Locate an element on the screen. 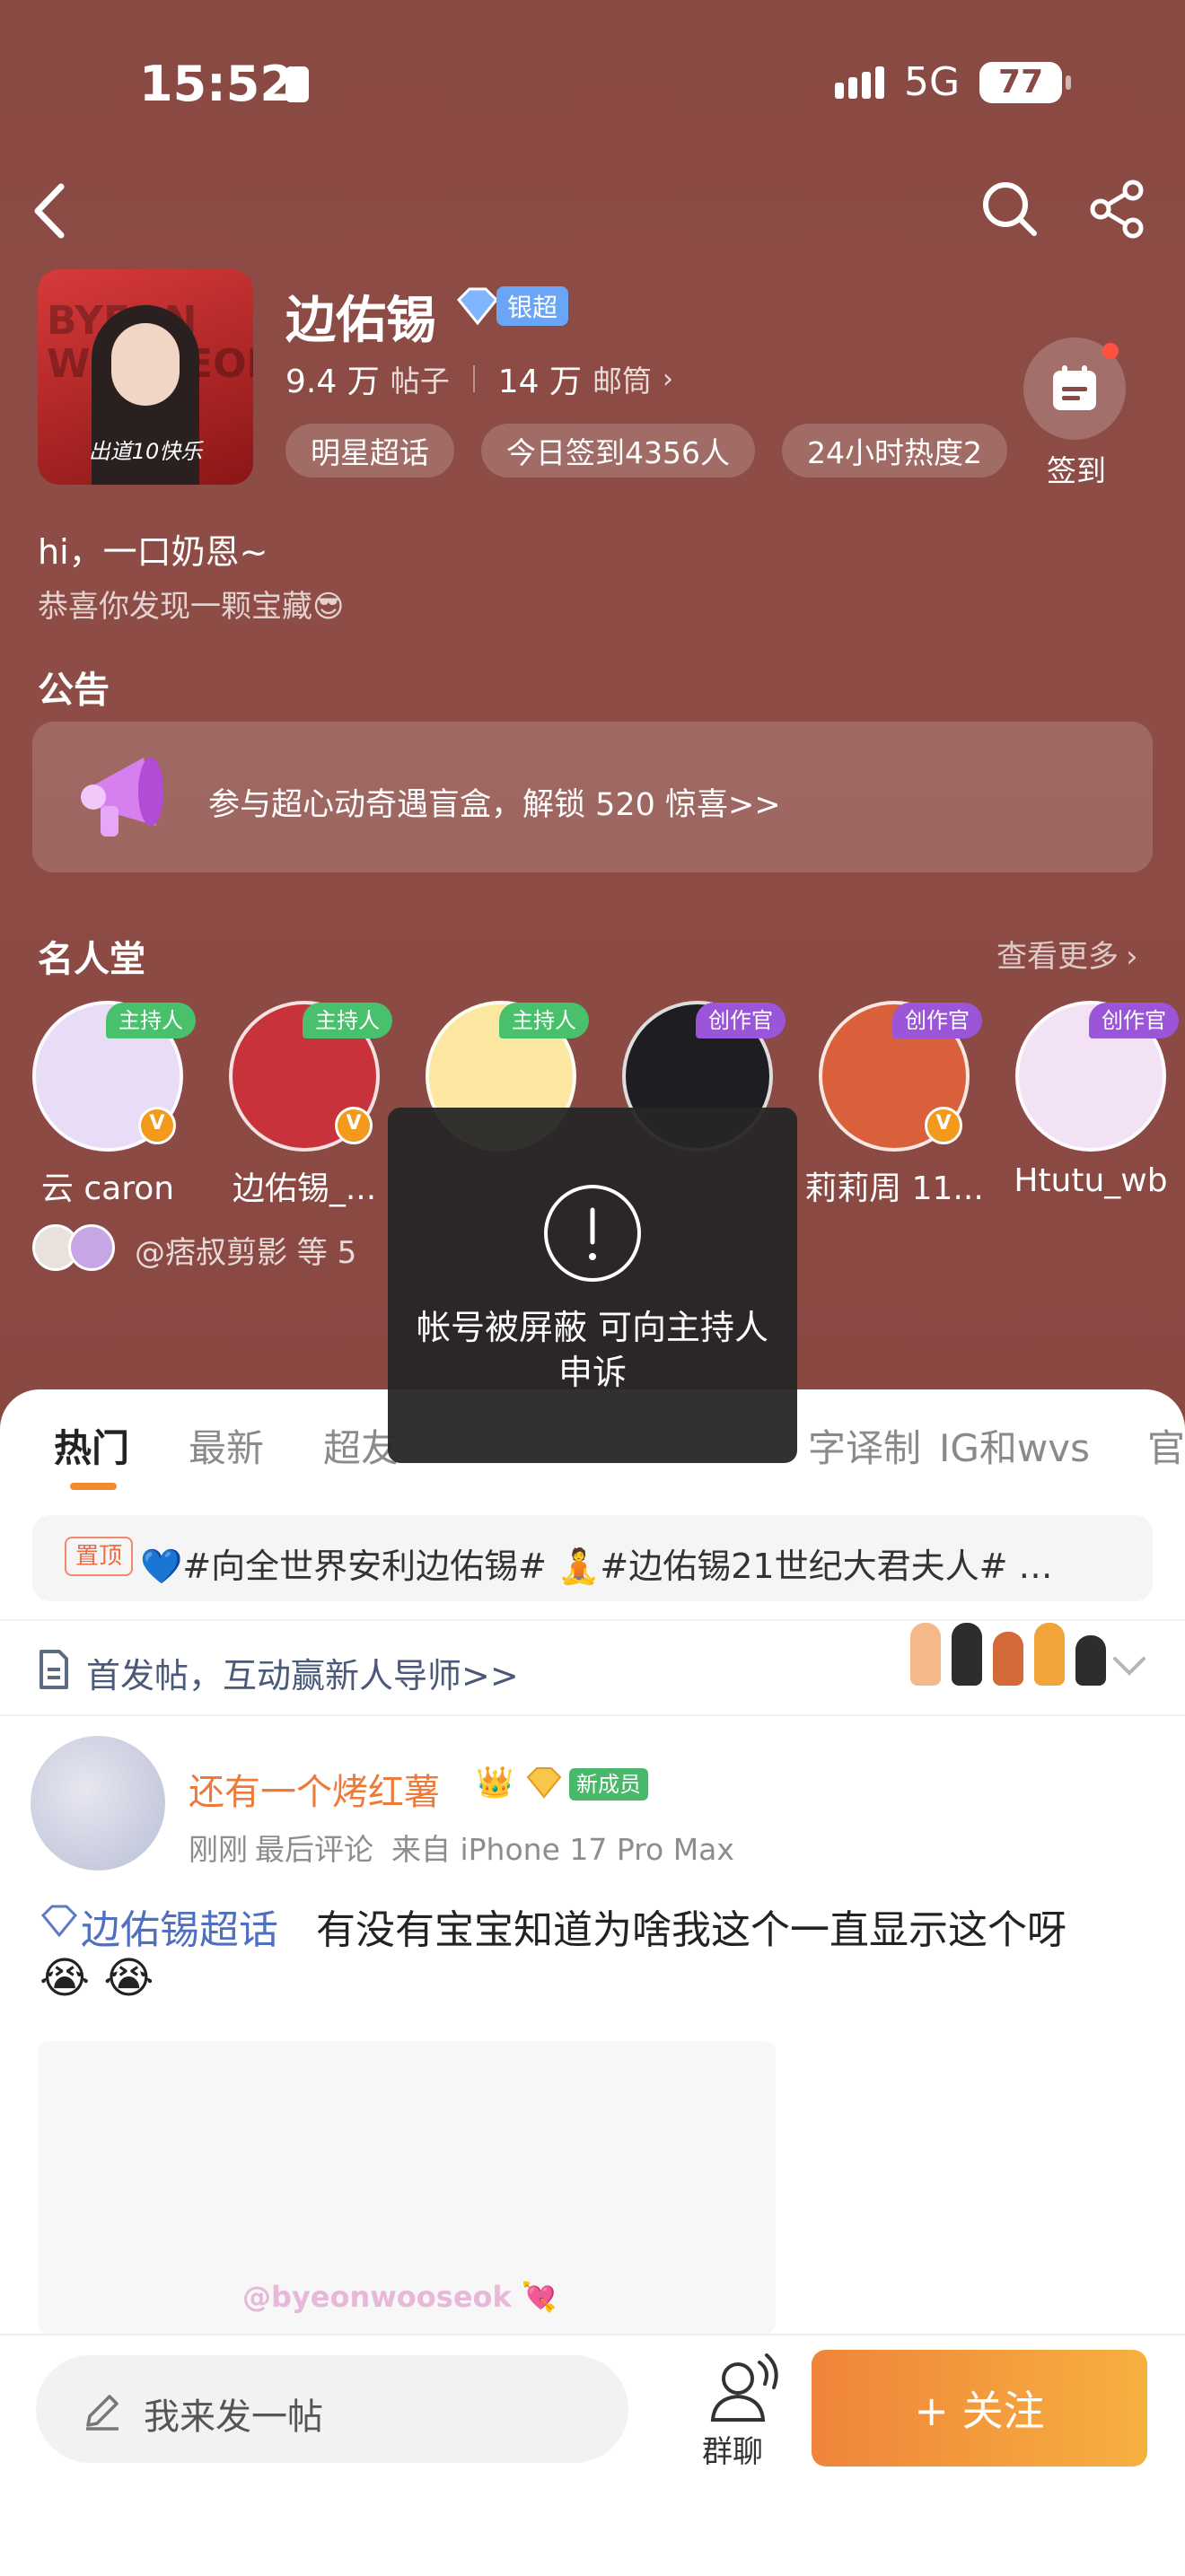 This screenshot has width=1185, height=2576. notice-text: 参与超心动奇遇盲盒，解锁 520 惊喜>> is located at coordinates (494, 802).